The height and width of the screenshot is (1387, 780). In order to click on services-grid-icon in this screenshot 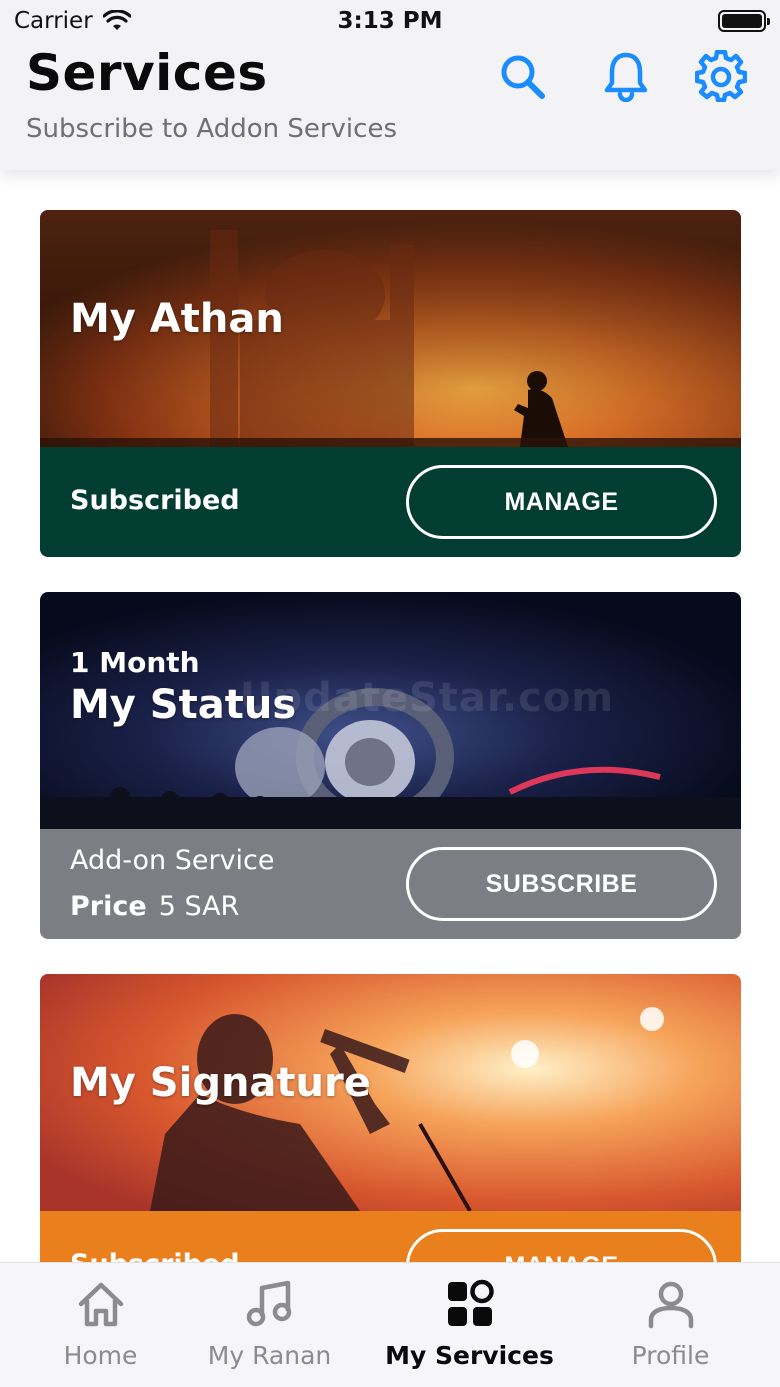, I will do `click(470, 1302)`.